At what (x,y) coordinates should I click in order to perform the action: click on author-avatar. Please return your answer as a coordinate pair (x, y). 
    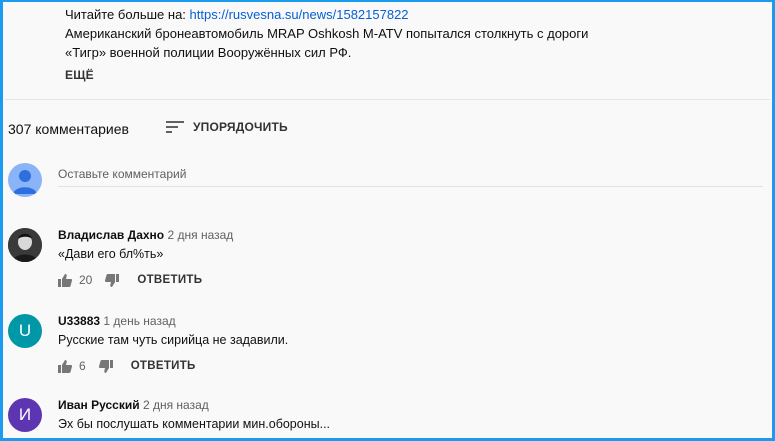
    Looking at the image, I should click on (25, 245).